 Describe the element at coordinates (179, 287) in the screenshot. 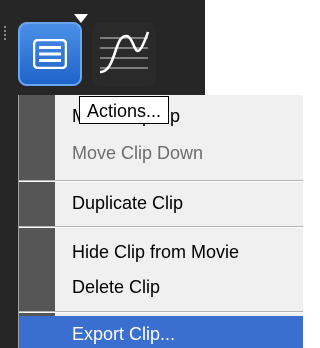

I see `menu-item-delete-clip: Delete Clip` at that location.